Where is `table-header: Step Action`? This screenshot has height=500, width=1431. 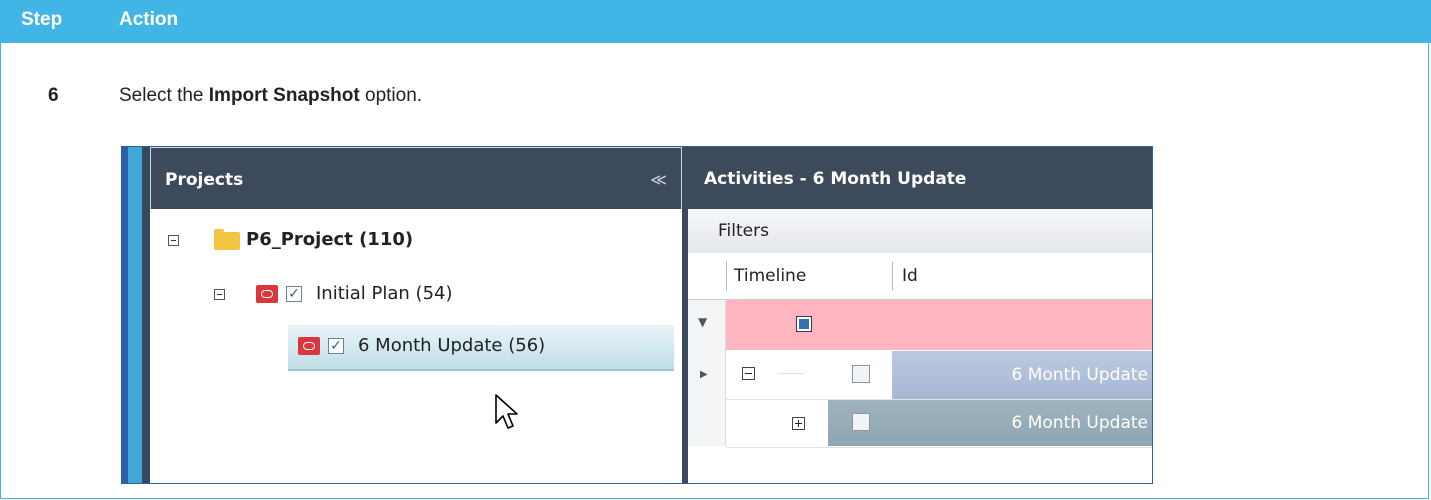 table-header: Step Action is located at coordinates (716, 21).